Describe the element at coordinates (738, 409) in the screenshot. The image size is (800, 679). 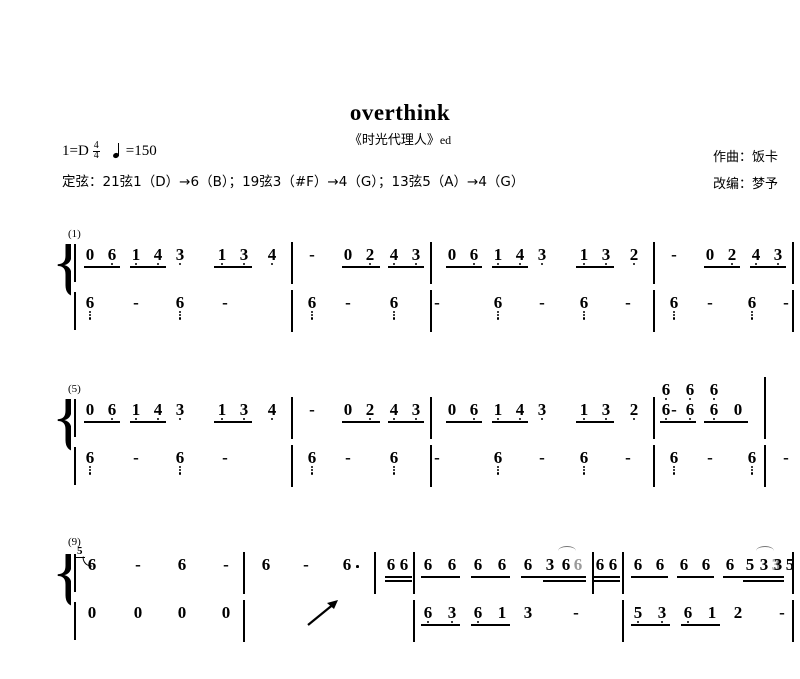
I see `chord-lower-note: 0` at that location.